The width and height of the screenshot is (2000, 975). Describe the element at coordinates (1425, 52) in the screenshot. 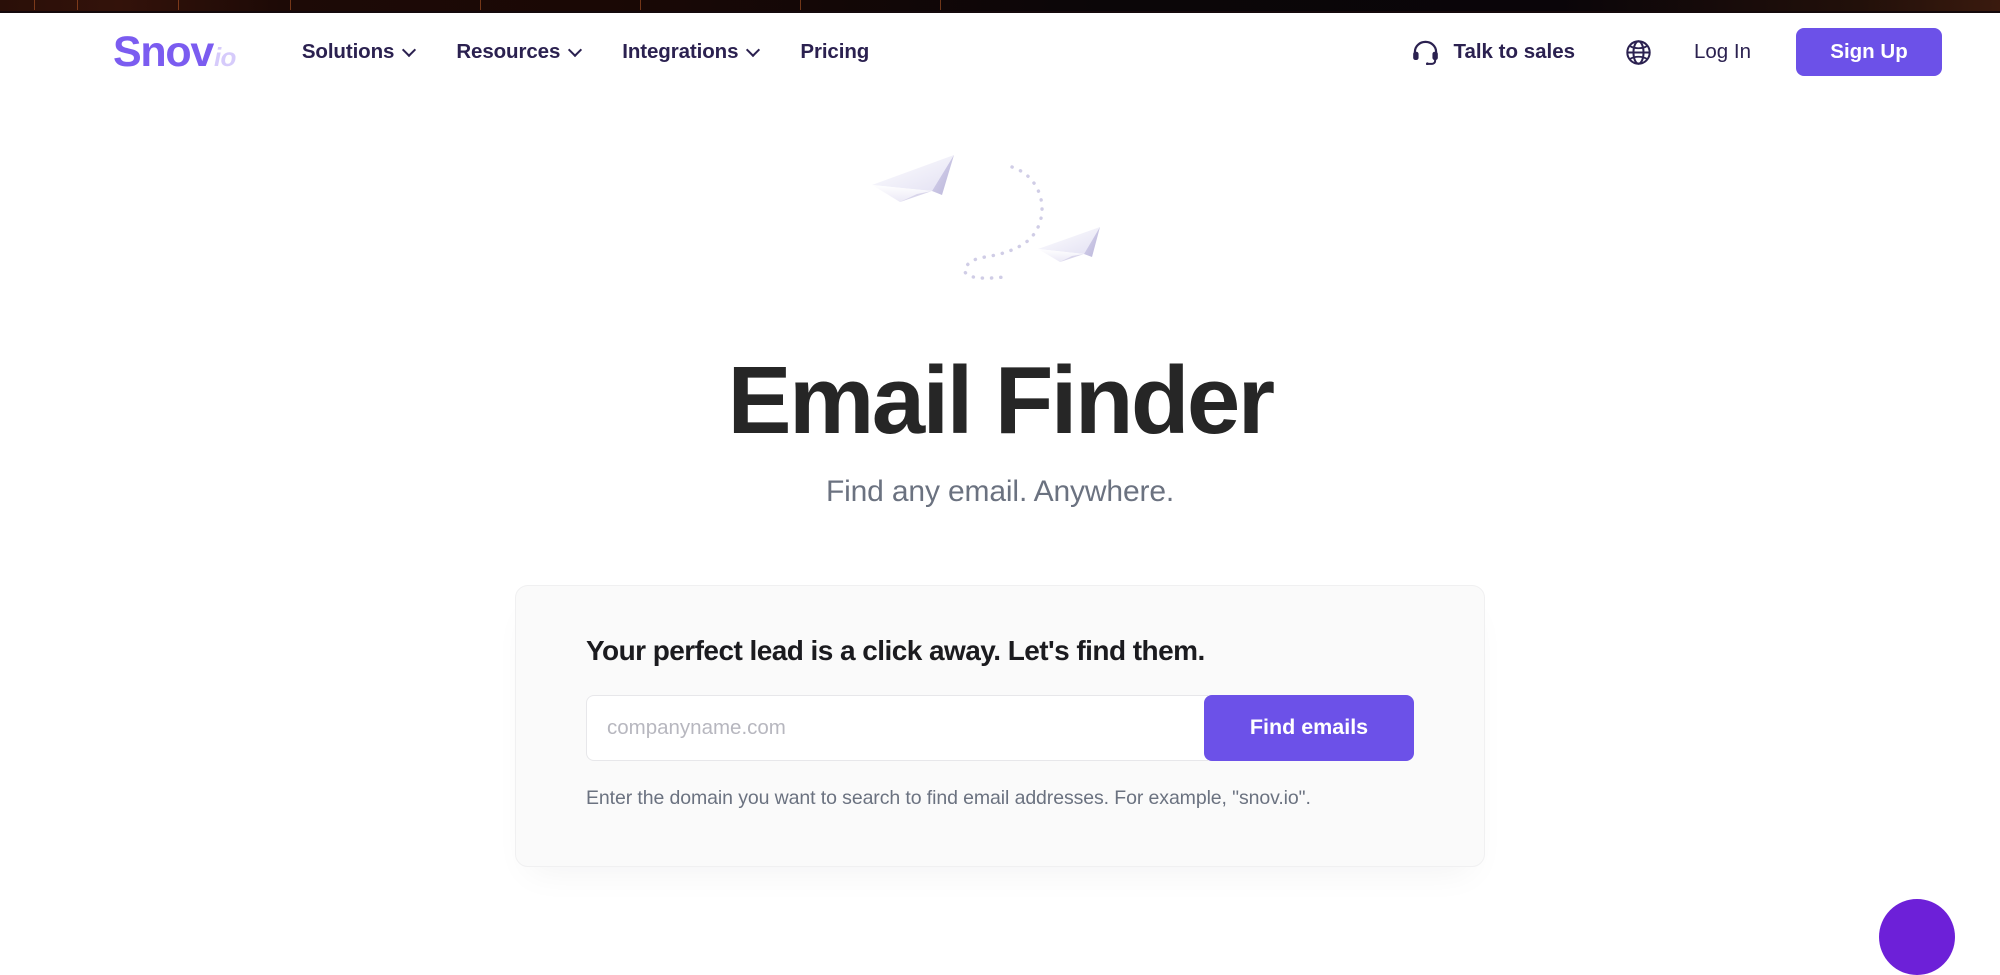

I see `headset-icon` at that location.